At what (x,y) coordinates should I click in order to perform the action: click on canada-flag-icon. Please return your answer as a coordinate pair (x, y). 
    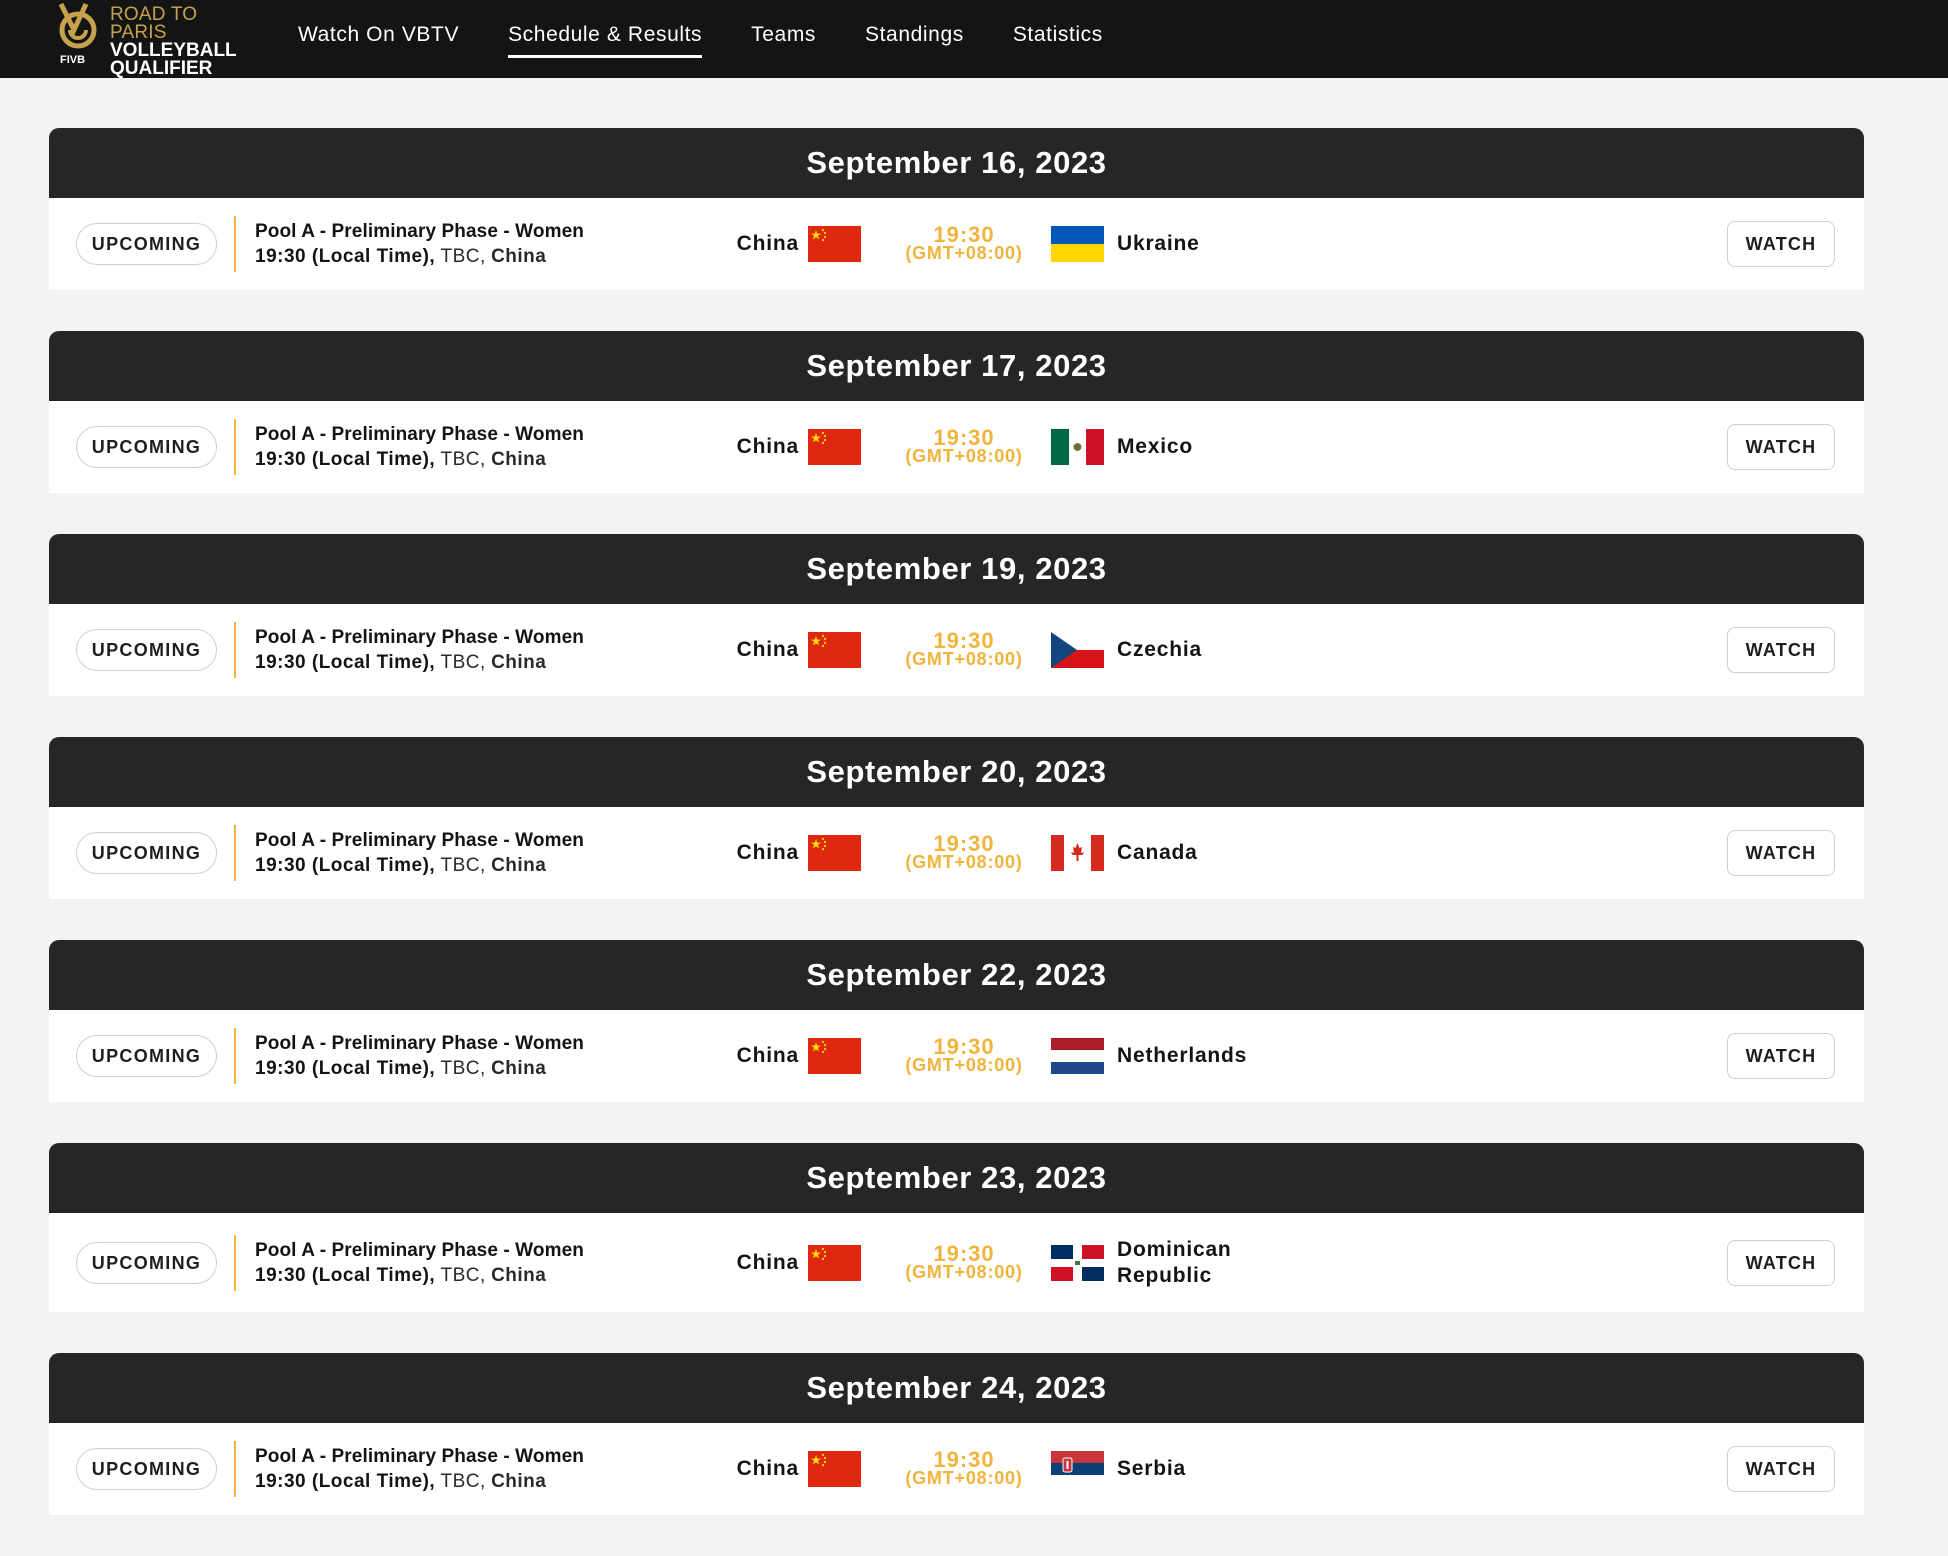
    Looking at the image, I should click on (1077, 853).